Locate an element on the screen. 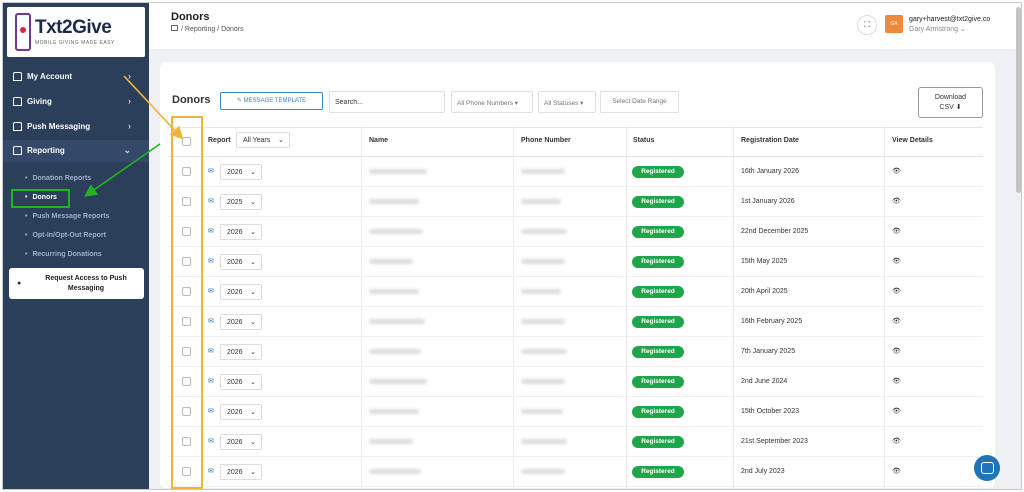  status-filter: All Statuses ▾ is located at coordinates (567, 102).